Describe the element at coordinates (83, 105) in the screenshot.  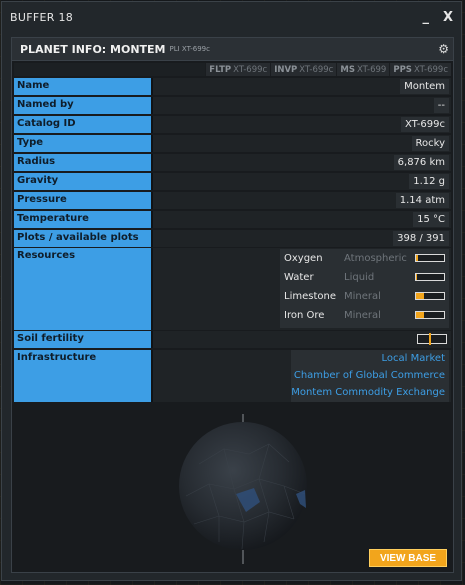
I see `field-label: Named by` at that location.